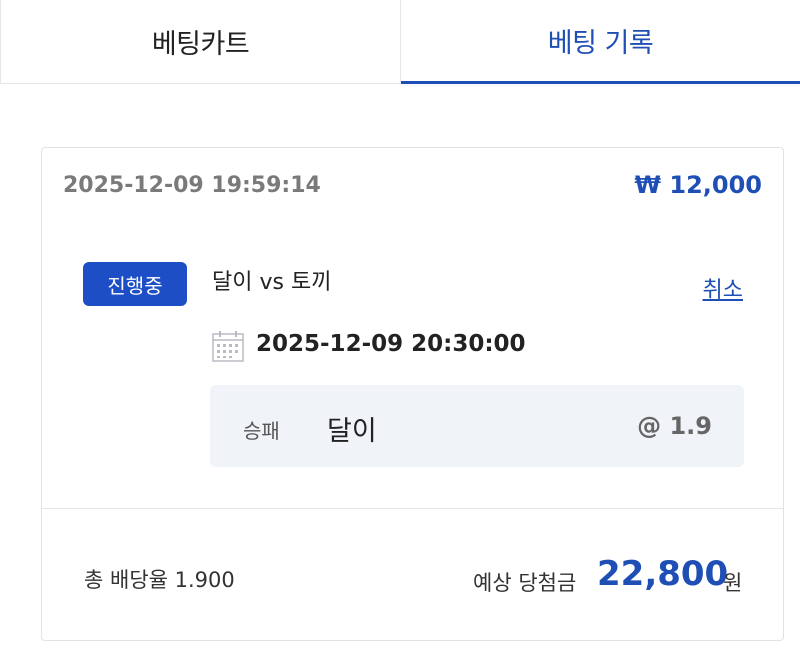  I want to click on bet-stake-amount: ₩ 12,000, so click(698, 185).